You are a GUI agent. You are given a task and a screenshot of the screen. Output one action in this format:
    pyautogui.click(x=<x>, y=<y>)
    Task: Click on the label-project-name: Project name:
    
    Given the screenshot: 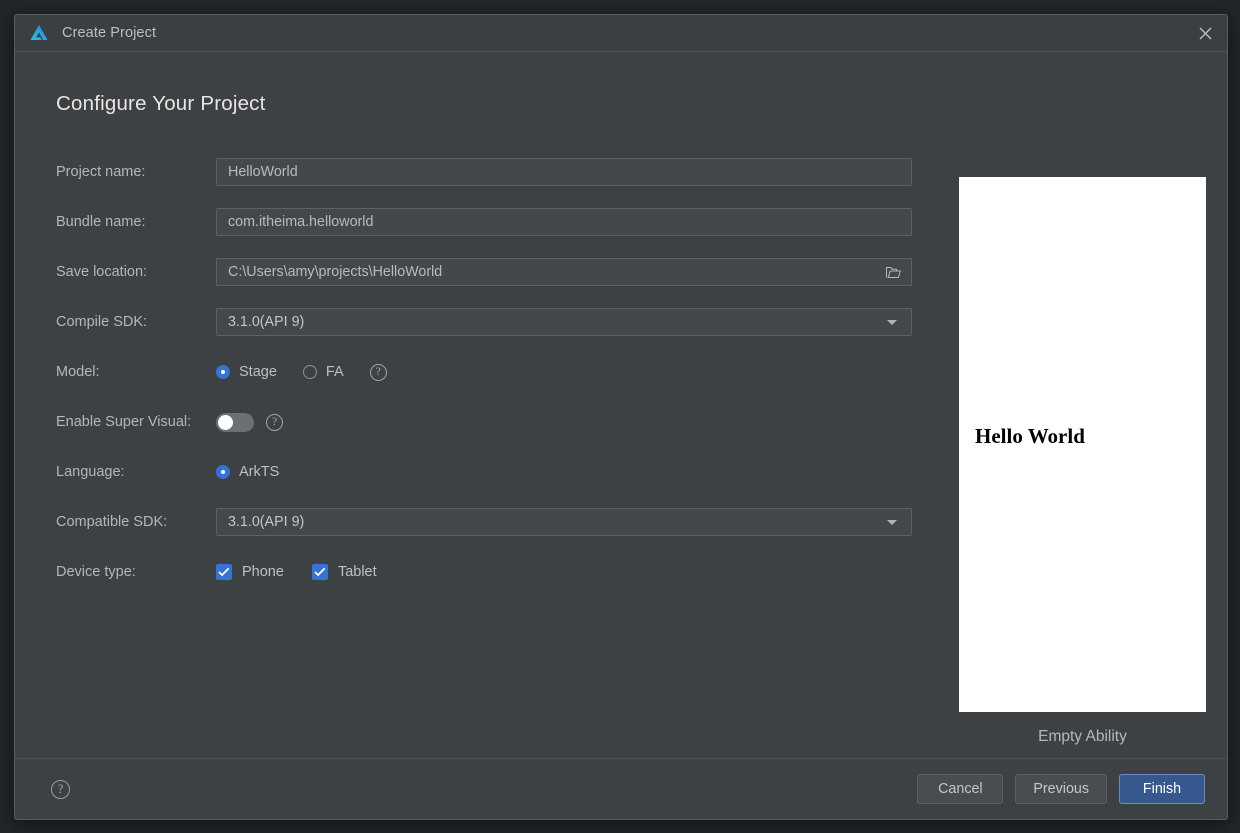 What is the action you would take?
    pyautogui.click(x=101, y=172)
    